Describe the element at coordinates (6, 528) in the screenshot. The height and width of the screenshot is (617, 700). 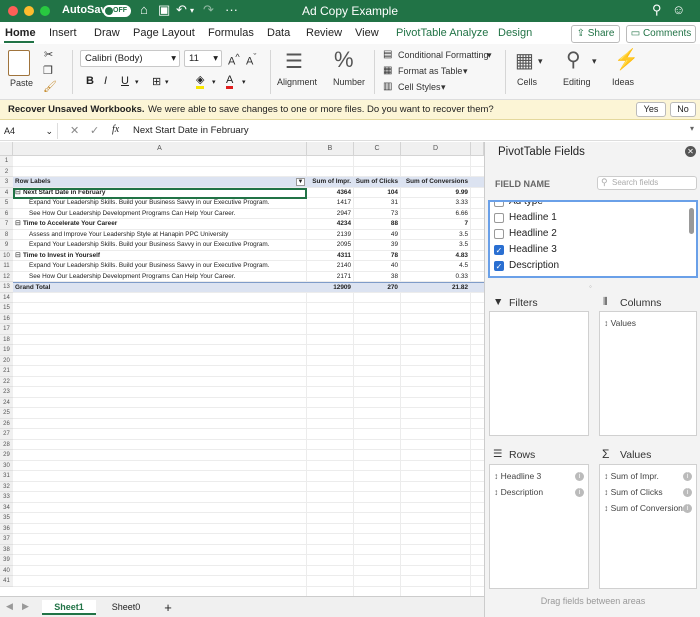
I see `row-header: 36` at that location.